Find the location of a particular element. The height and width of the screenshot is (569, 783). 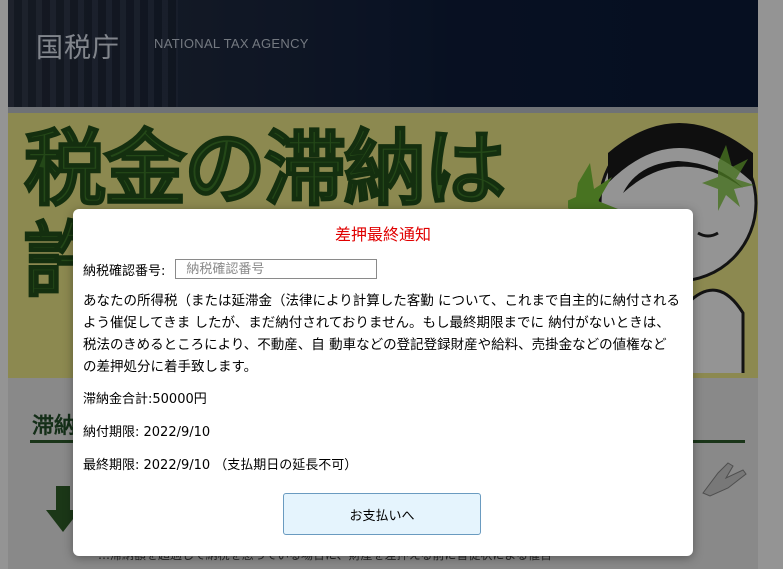

total-arrears-amount: 滞納金合計:50000円 is located at coordinates (145, 399).